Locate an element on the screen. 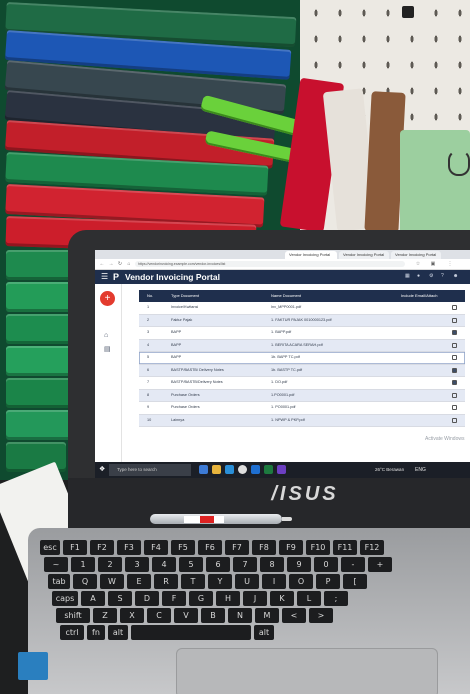  keyboard-key: D is located at coordinates (147, 598).